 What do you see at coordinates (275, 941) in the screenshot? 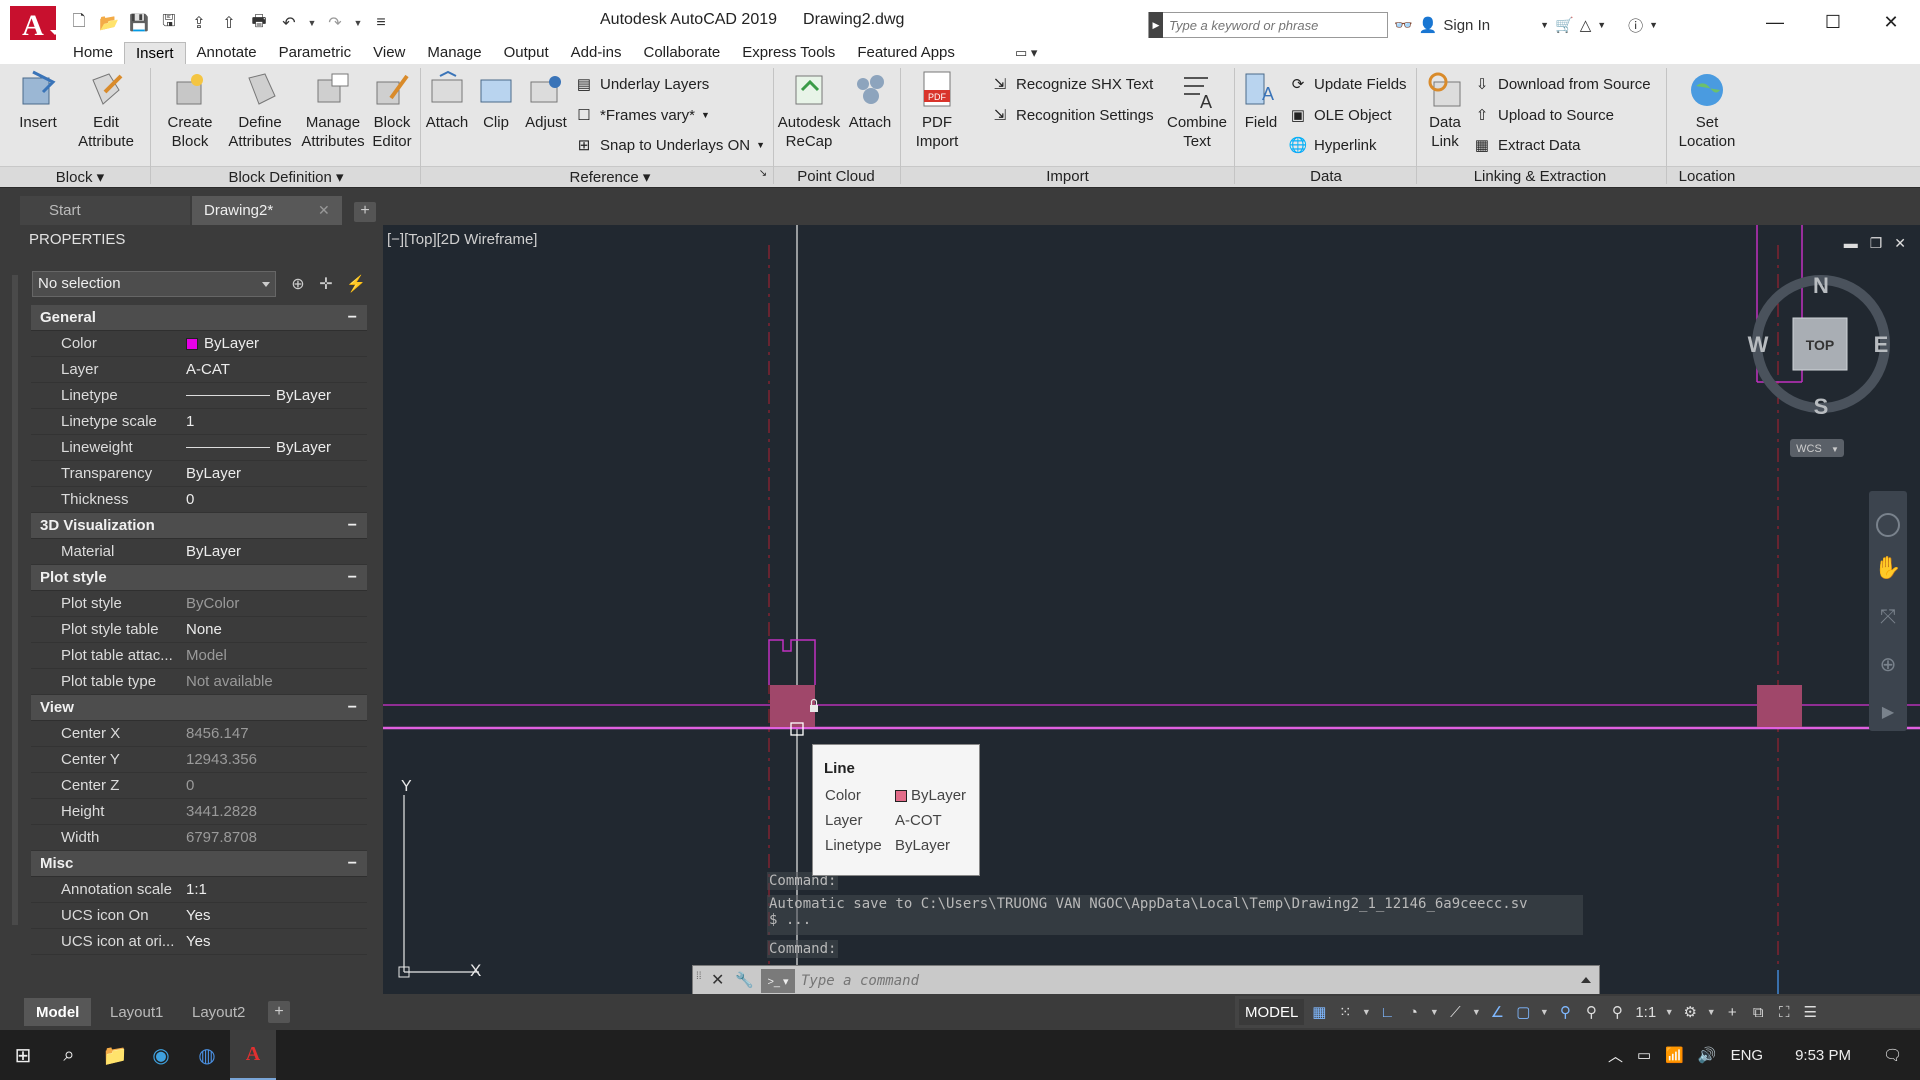
I see `property-value: Yes` at bounding box center [275, 941].